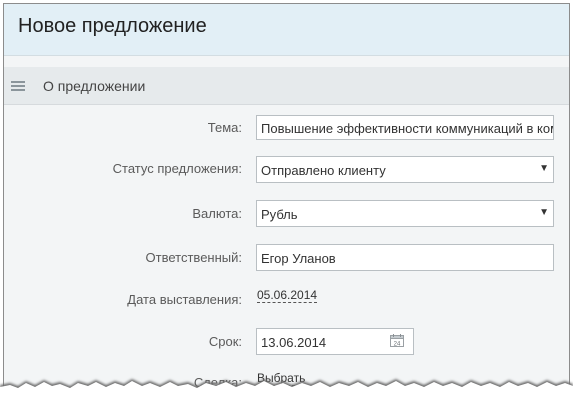 The width and height of the screenshot is (573, 399). What do you see at coordinates (193, 257) in the screenshot?
I see `responsible-label: Ответственный:` at bounding box center [193, 257].